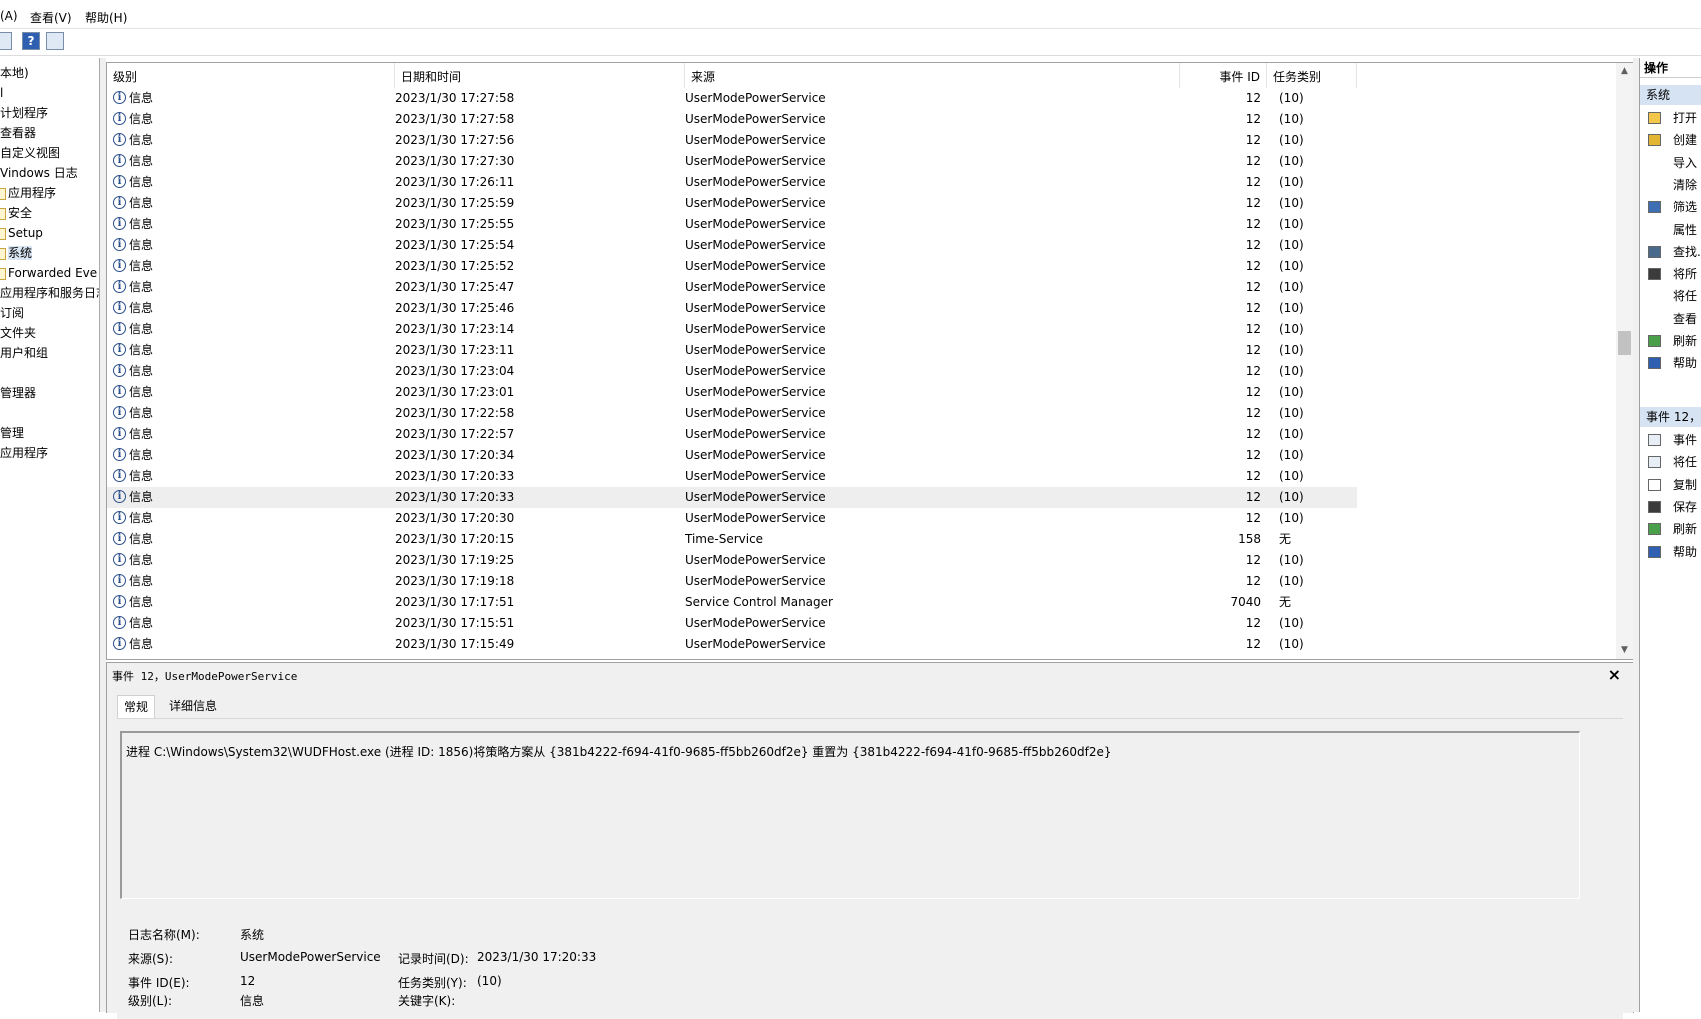  I want to click on cell-source: UserModePowerService, so click(755, 98).